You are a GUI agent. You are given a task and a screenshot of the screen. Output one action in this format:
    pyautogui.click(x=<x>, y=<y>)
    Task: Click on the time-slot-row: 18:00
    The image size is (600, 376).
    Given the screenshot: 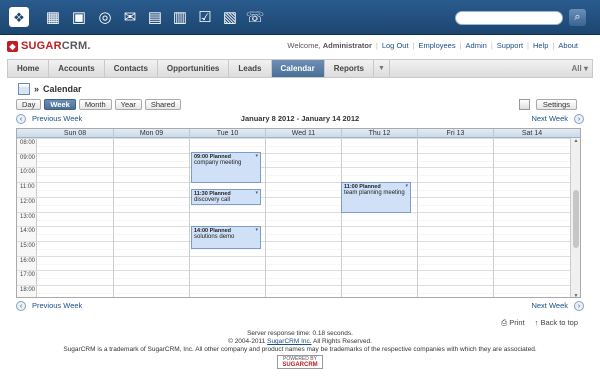 What is the action you would take?
    pyautogui.click(x=293, y=291)
    